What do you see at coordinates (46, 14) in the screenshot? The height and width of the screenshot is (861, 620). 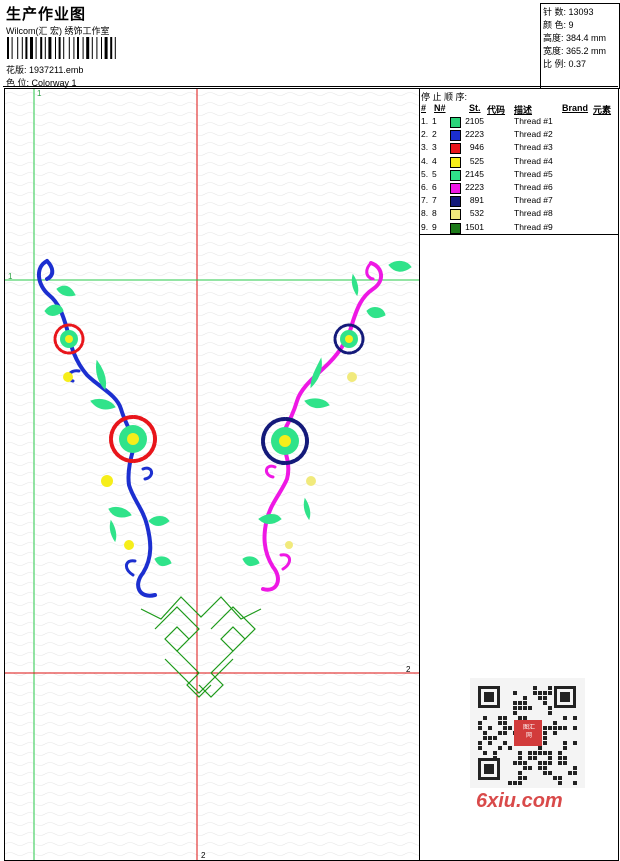 I see `page-title: 生产作业图` at bounding box center [46, 14].